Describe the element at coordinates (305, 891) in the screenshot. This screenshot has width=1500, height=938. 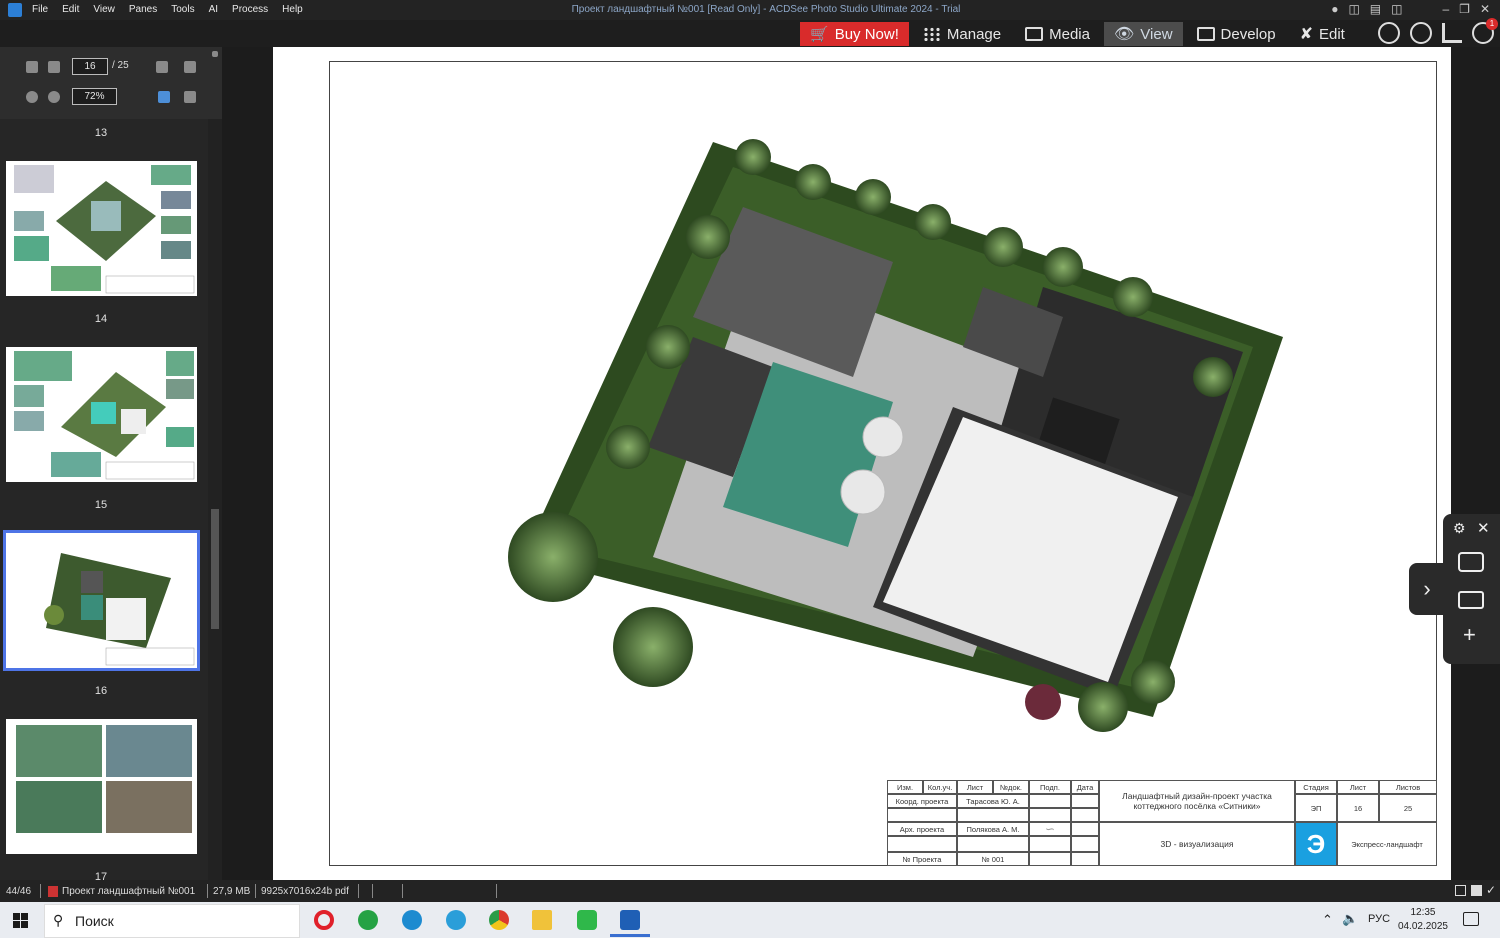
I see `status-dimensions: 9925x7016x24b pdf` at that location.